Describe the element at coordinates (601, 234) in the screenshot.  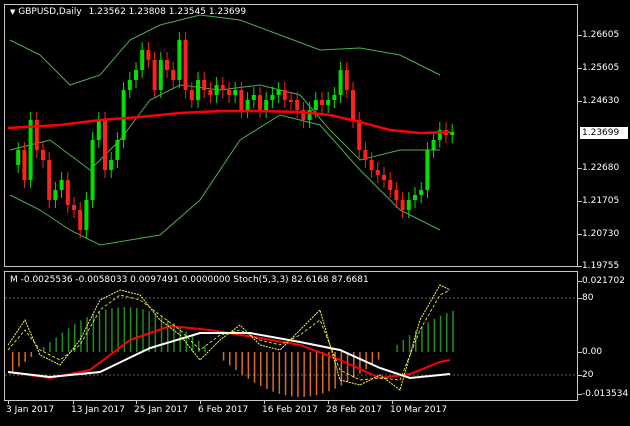
I see `price-tick: 1.20730` at that location.